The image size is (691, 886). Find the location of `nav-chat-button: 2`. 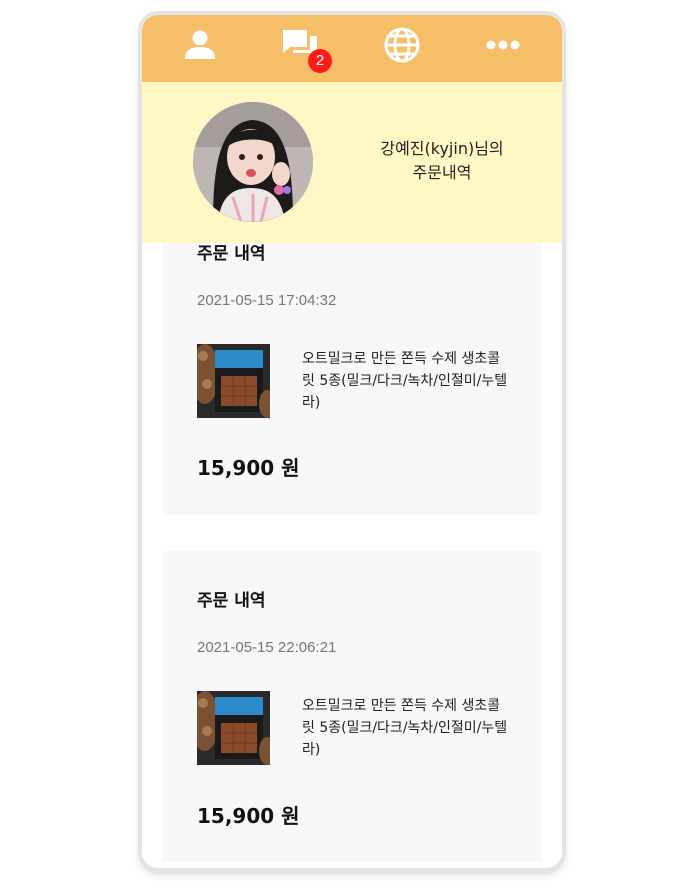

nav-chat-button: 2 is located at coordinates (306, 49).